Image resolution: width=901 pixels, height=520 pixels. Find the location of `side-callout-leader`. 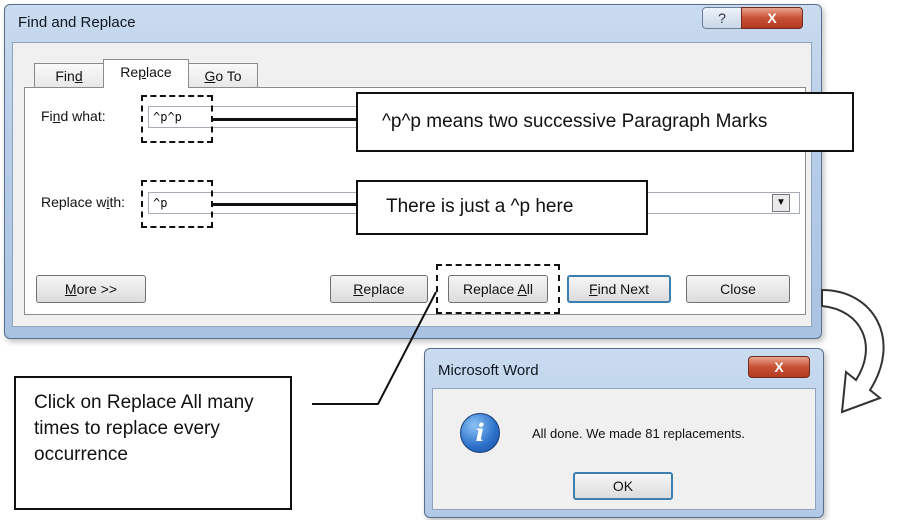

side-callout-leader is located at coordinates (374, 348).